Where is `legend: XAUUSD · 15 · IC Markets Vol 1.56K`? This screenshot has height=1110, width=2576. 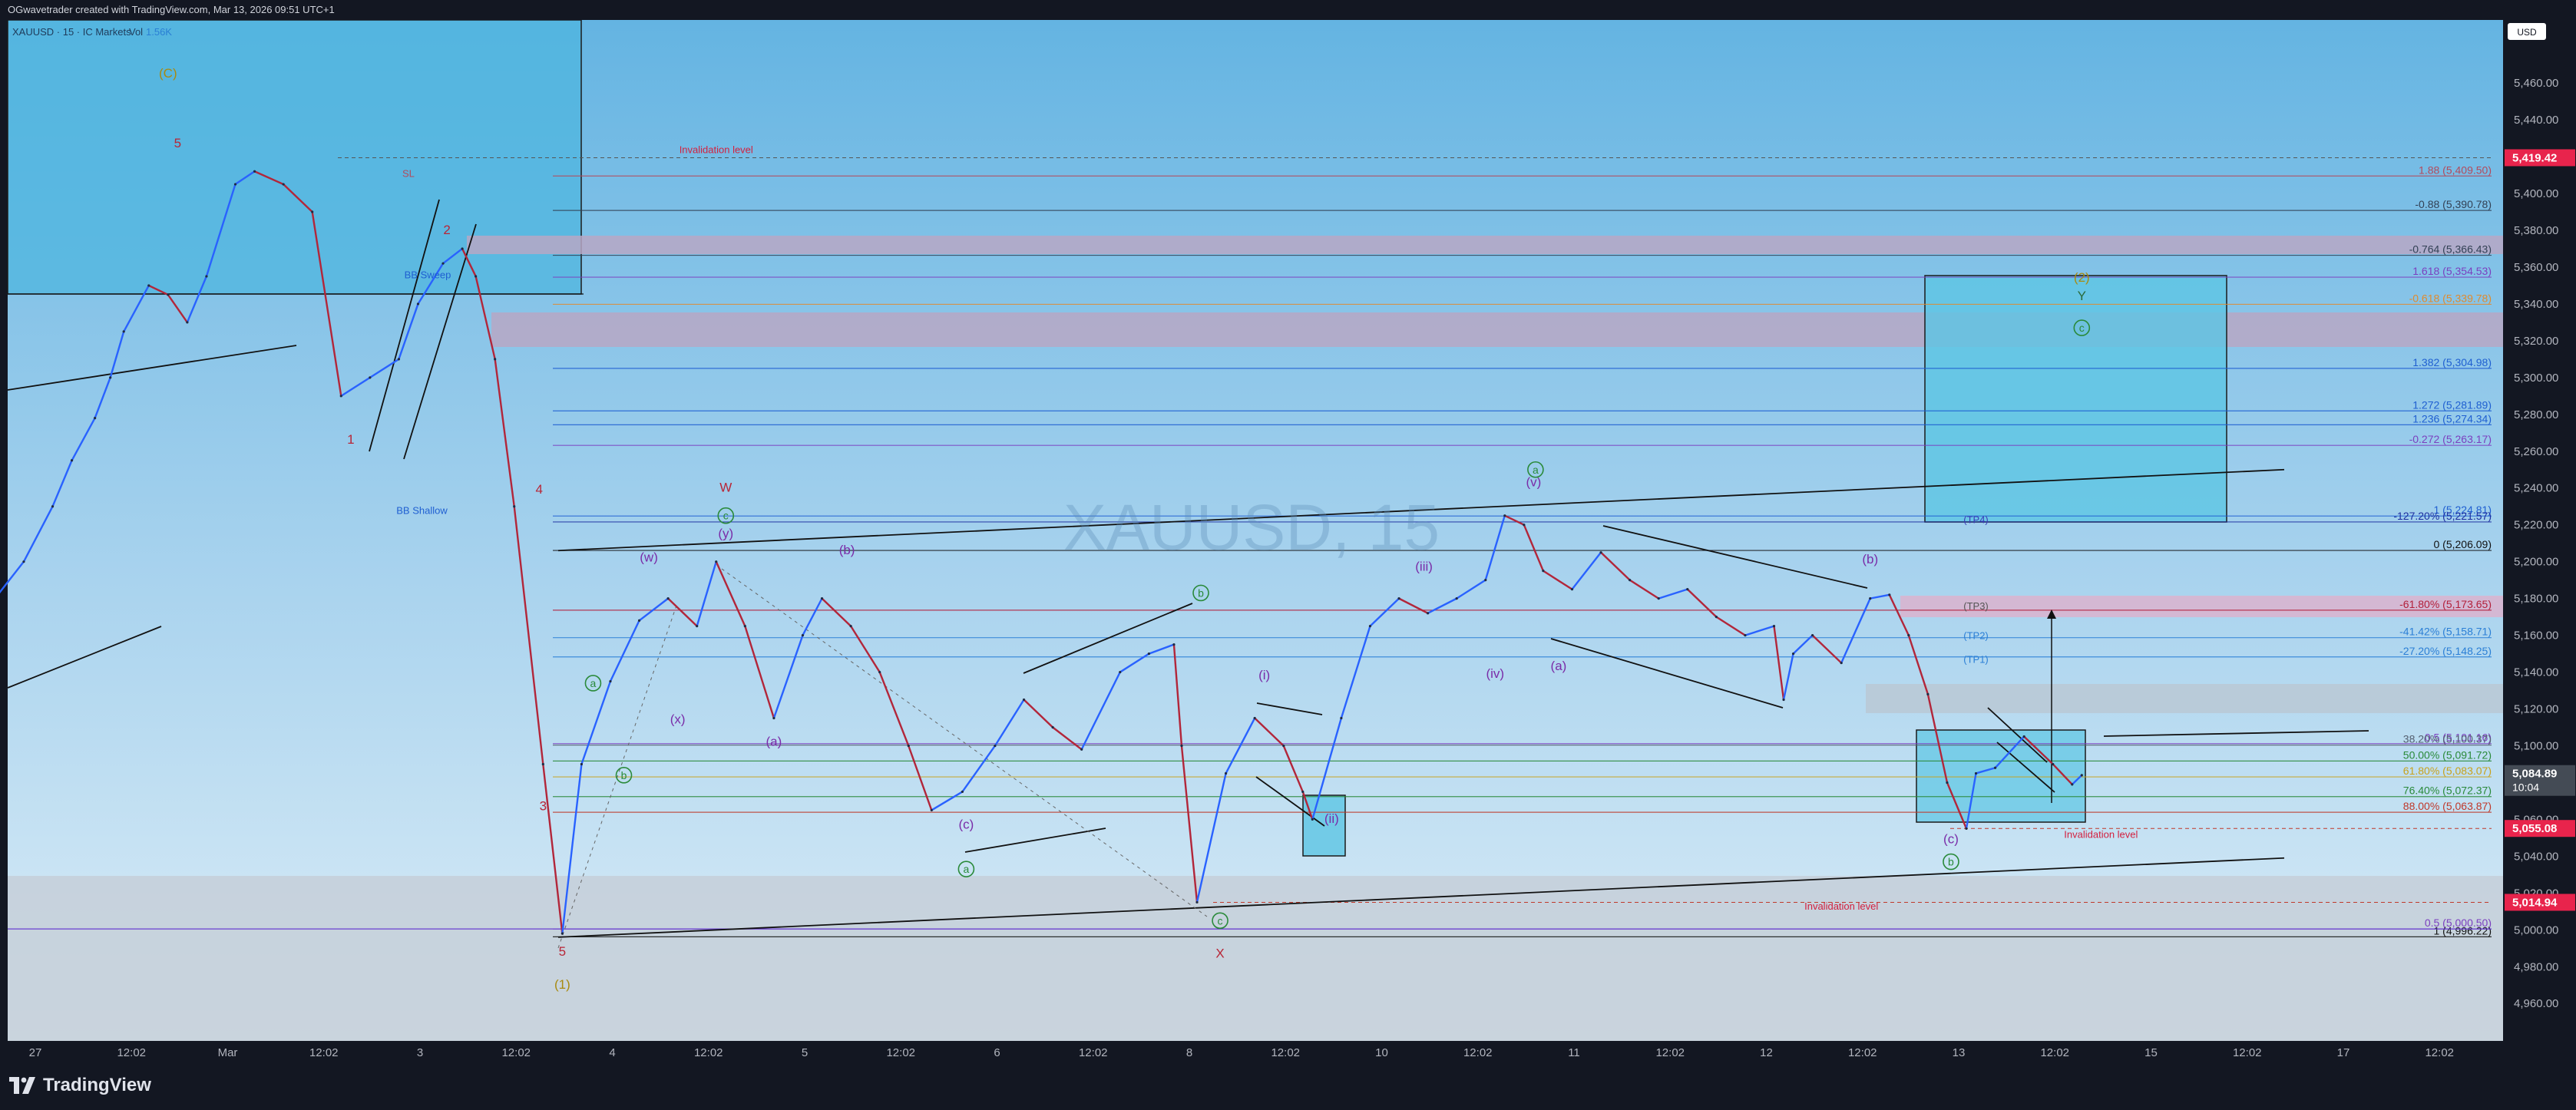
legend: XAUUSD · 15 · IC Markets Vol 1.56K is located at coordinates (92, 32).